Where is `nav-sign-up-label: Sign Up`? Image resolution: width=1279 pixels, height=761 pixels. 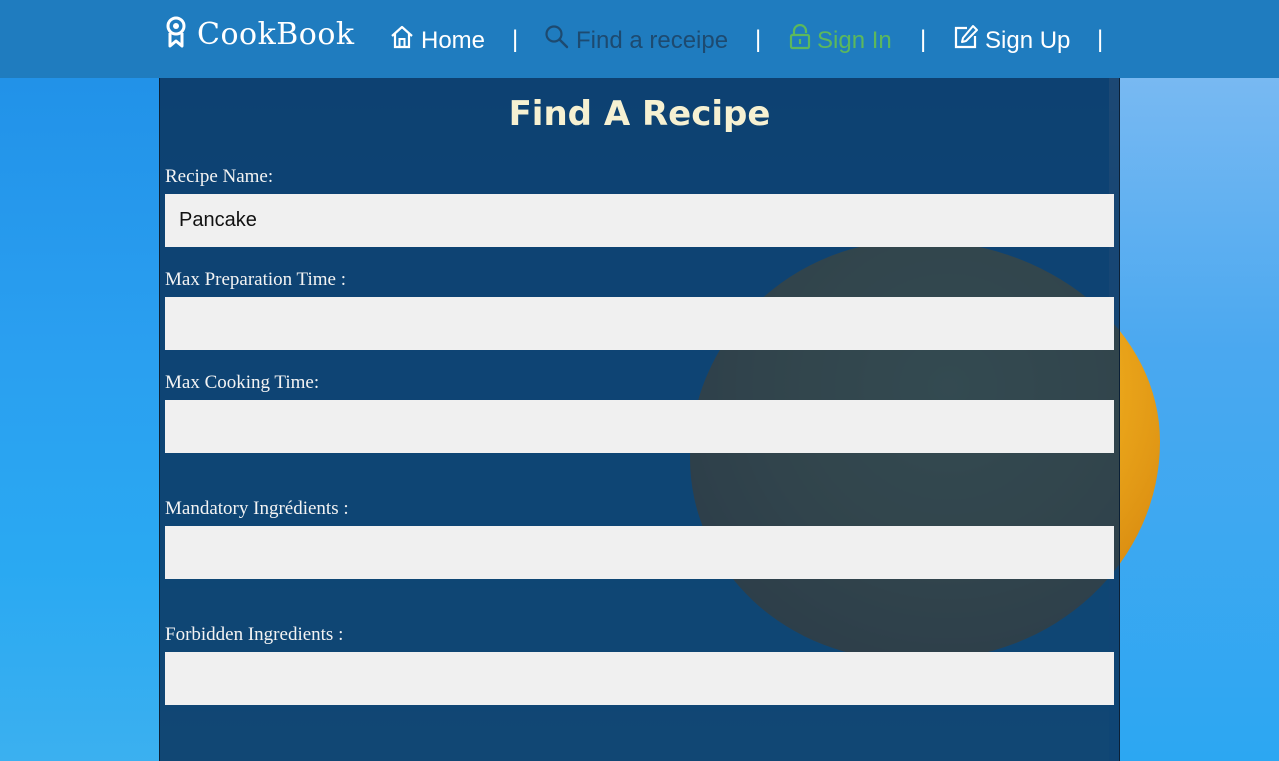 nav-sign-up-label: Sign Up is located at coordinates (1028, 40).